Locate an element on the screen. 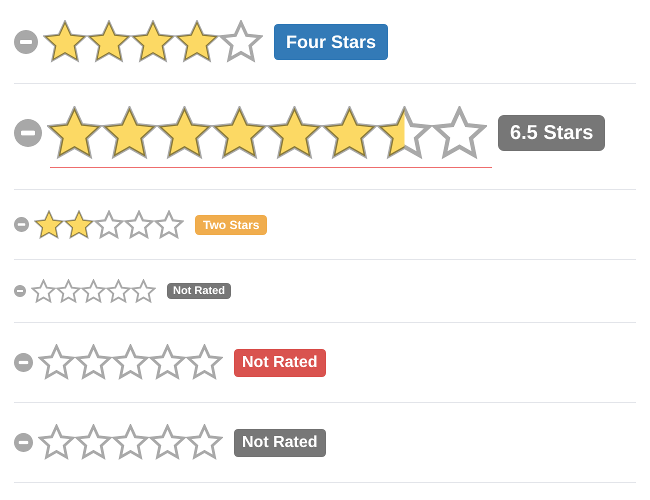  rating-badge: Four Stars is located at coordinates (331, 42).